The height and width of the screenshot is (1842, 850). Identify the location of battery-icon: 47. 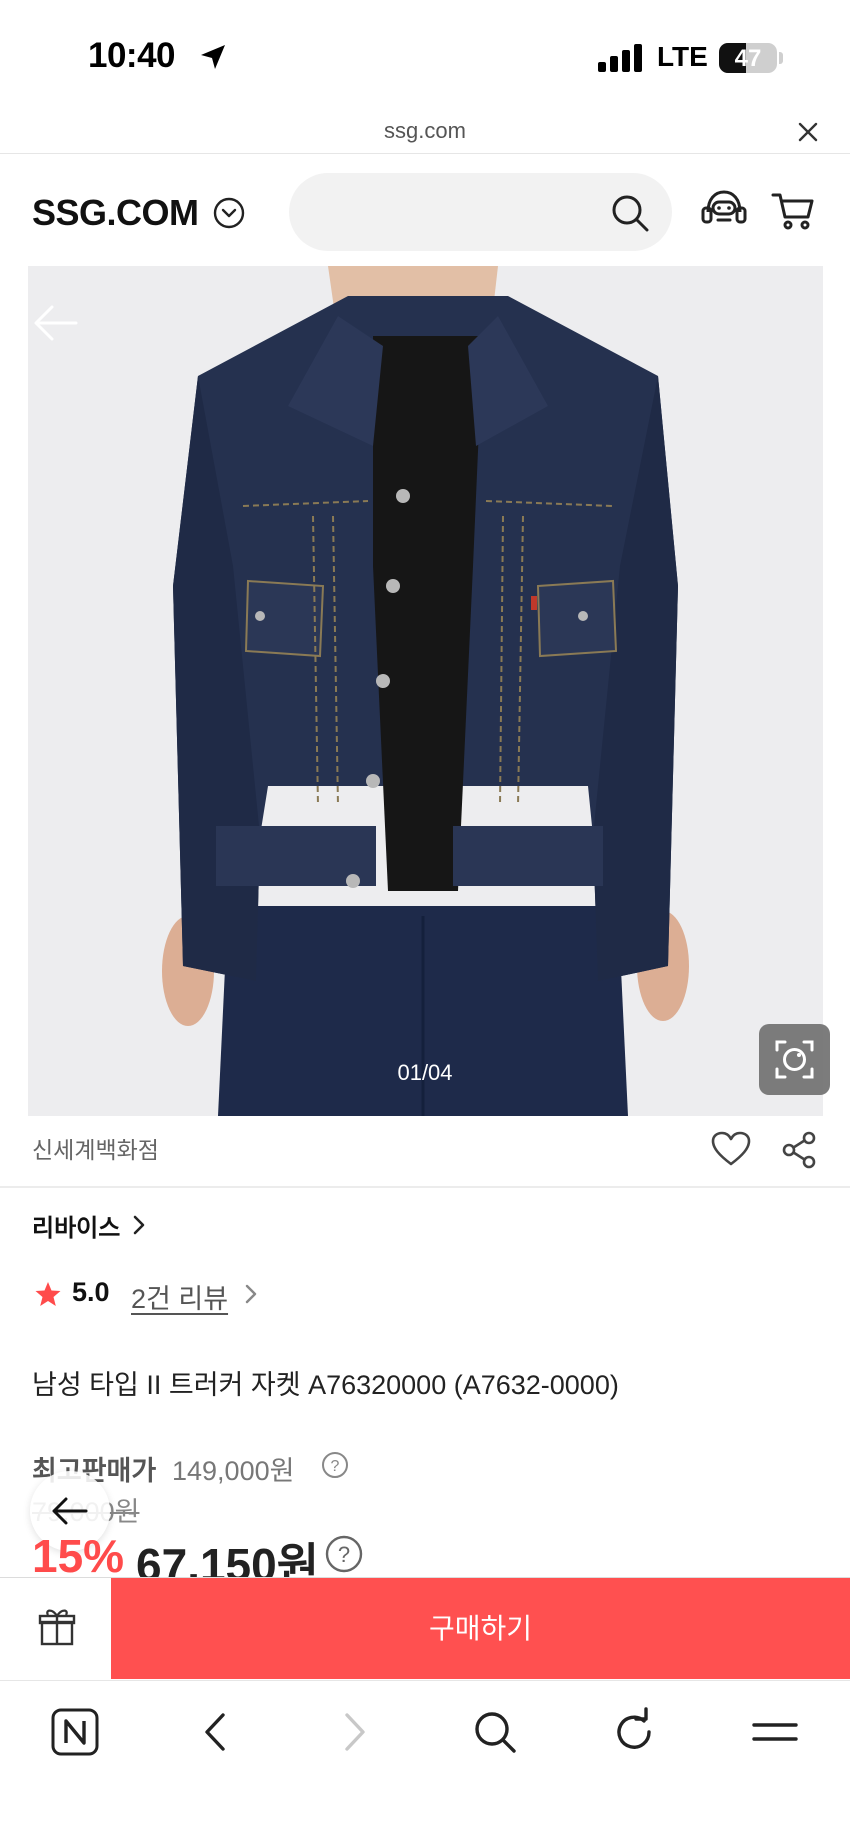
(748, 58).